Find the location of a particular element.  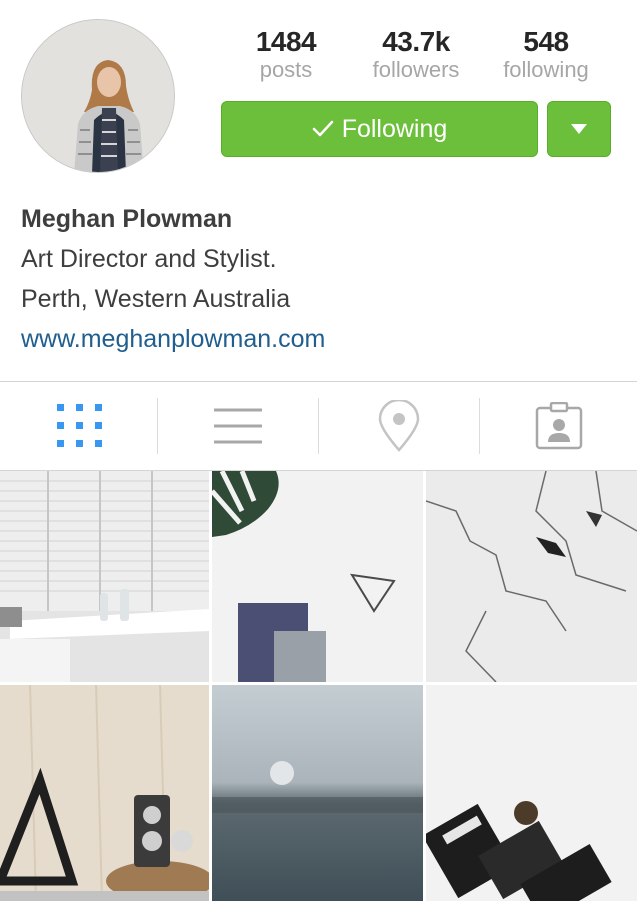

profile-avatar is located at coordinates (98, 96).